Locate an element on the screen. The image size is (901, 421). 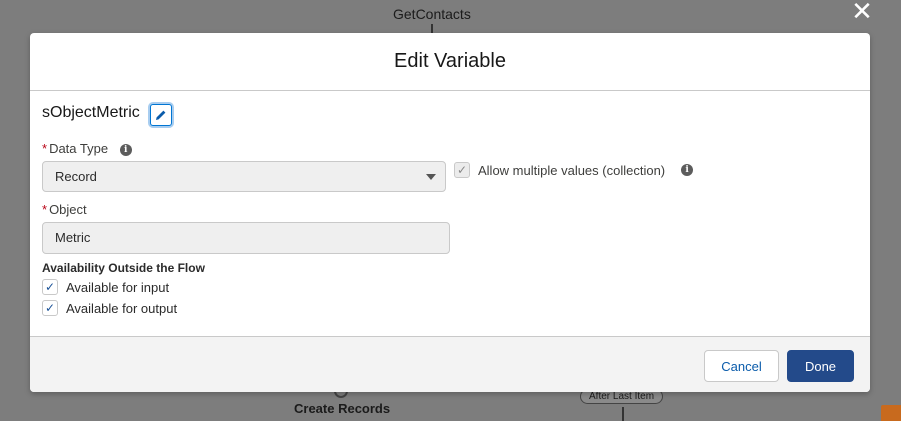
background-loop-node is located at coordinates (891, 413).